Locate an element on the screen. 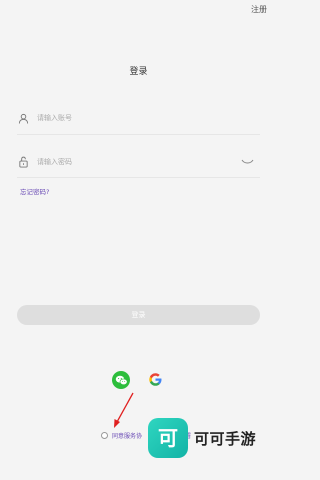 The image size is (320, 480). watermark: 可 可可手游 is located at coordinates (202, 438).